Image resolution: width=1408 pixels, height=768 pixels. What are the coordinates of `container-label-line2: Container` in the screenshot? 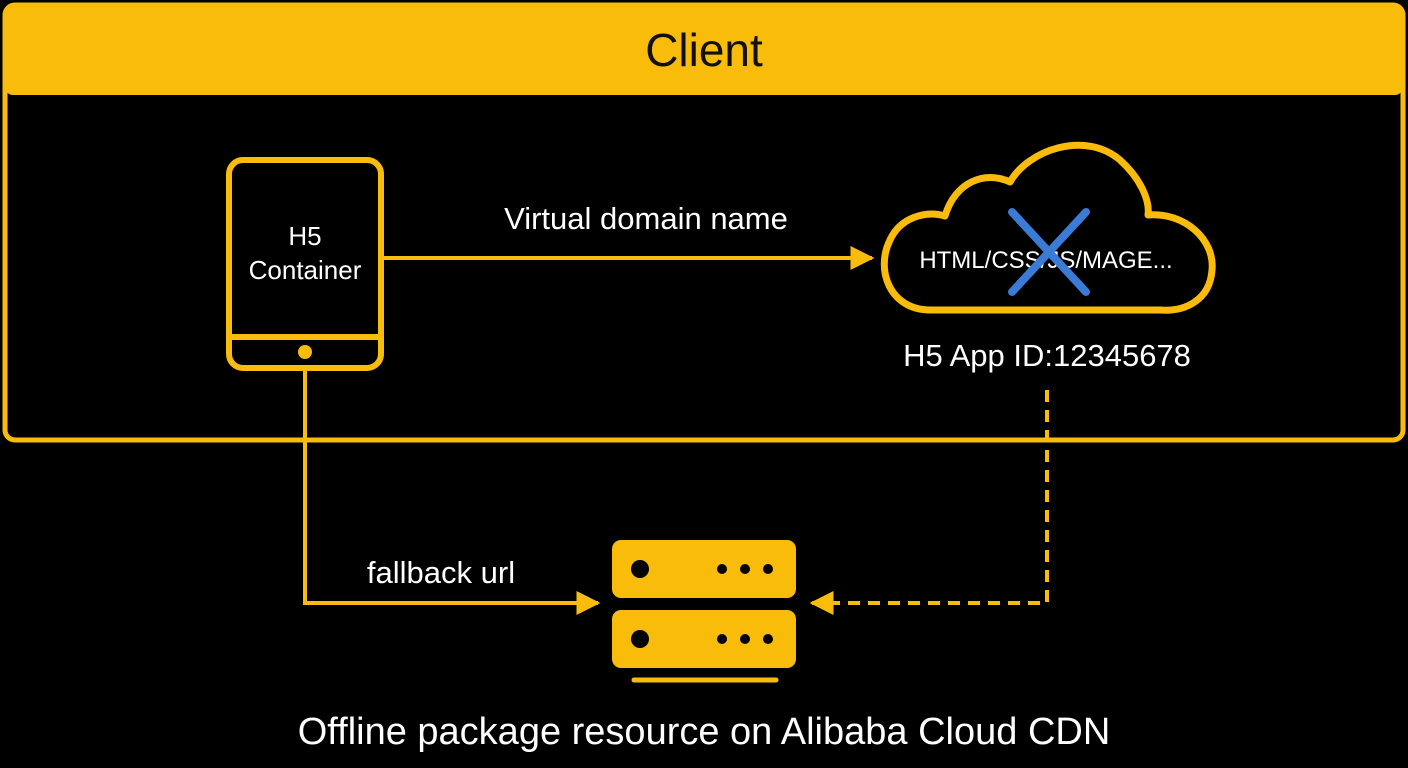 It's located at (305, 270).